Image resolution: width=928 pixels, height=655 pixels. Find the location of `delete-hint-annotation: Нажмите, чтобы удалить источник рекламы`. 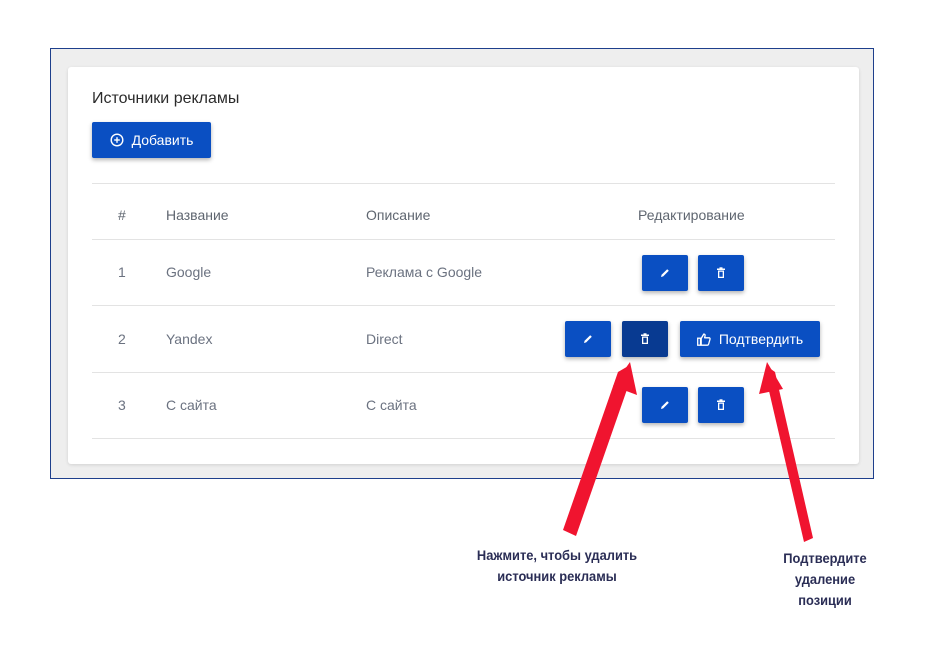

delete-hint-annotation: Нажмите, чтобы удалить источник рекламы is located at coordinates (557, 566).